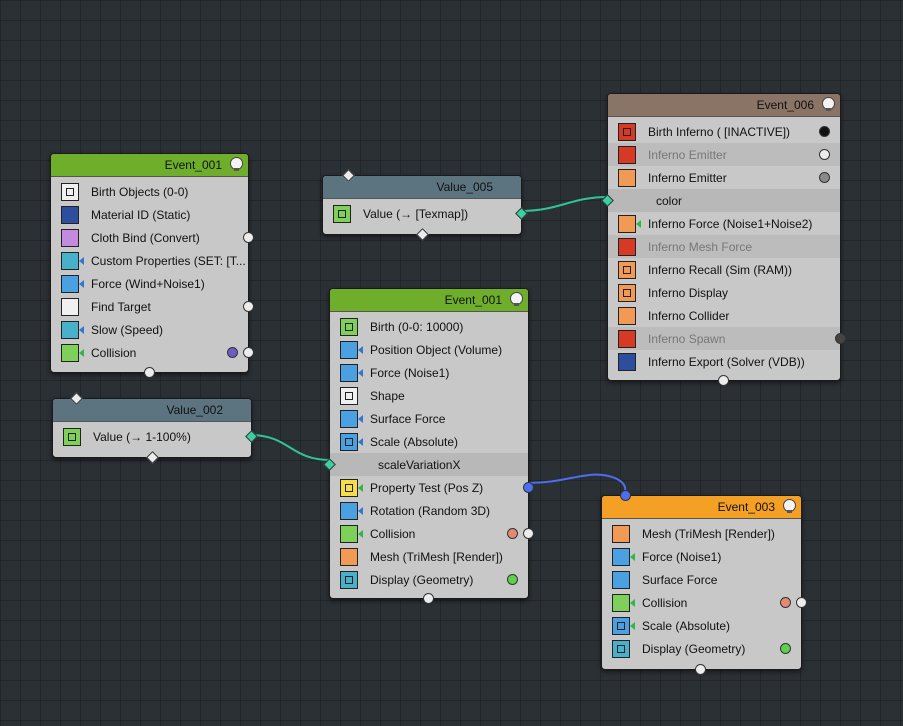 The width and height of the screenshot is (903, 726). What do you see at coordinates (429, 349) in the screenshot?
I see `operator-row: Position Object (Volume)` at bounding box center [429, 349].